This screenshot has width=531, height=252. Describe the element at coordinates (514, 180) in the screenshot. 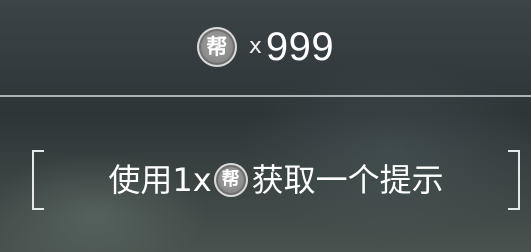

I see `right-bracket` at that location.